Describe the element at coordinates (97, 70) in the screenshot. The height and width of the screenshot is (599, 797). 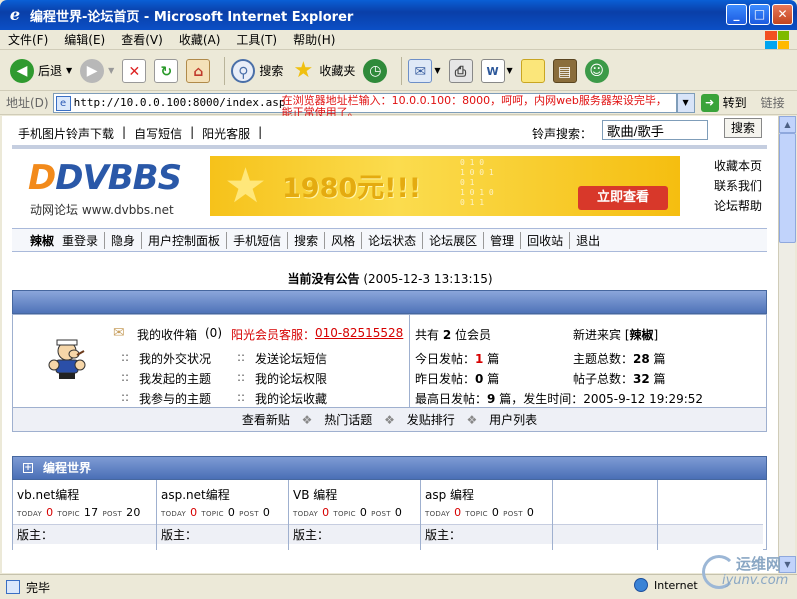
I see `forward-button: ▶ ▼` at that location.